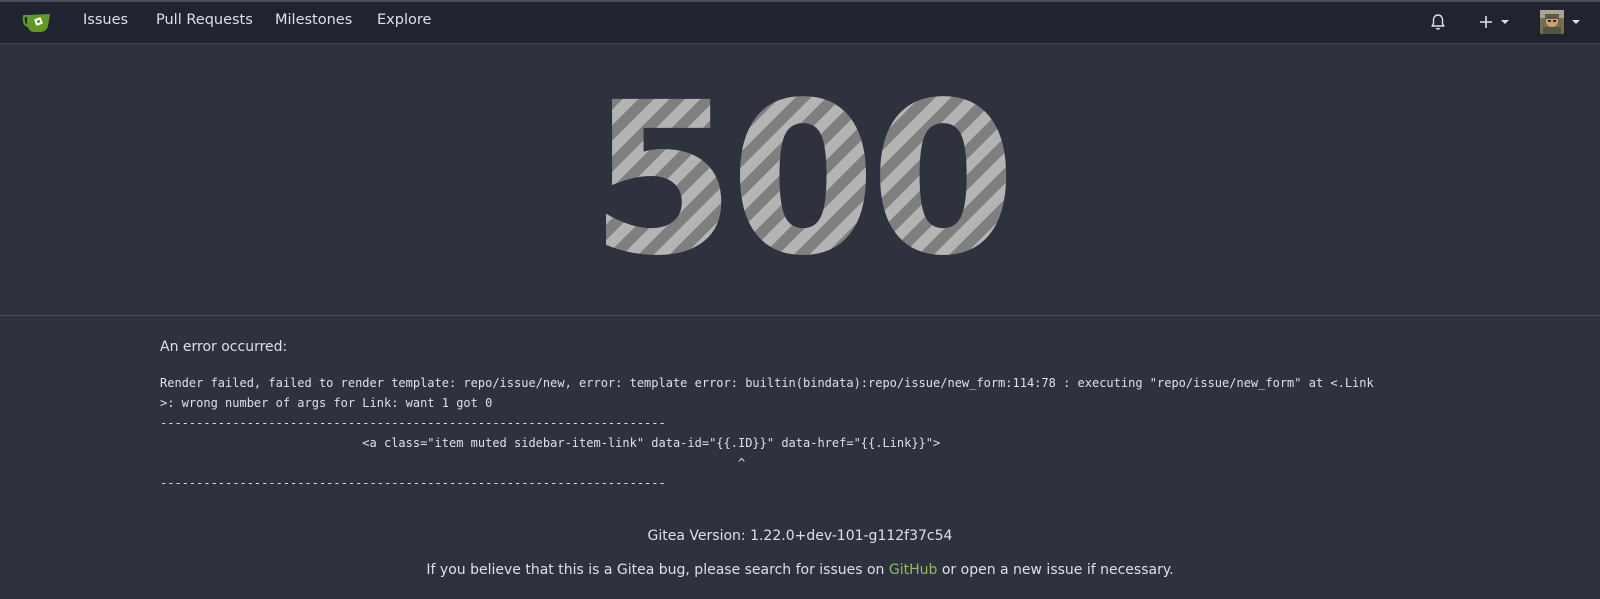  What do you see at coordinates (204, 20) in the screenshot?
I see `nav-pull-requests: Pull Requests` at bounding box center [204, 20].